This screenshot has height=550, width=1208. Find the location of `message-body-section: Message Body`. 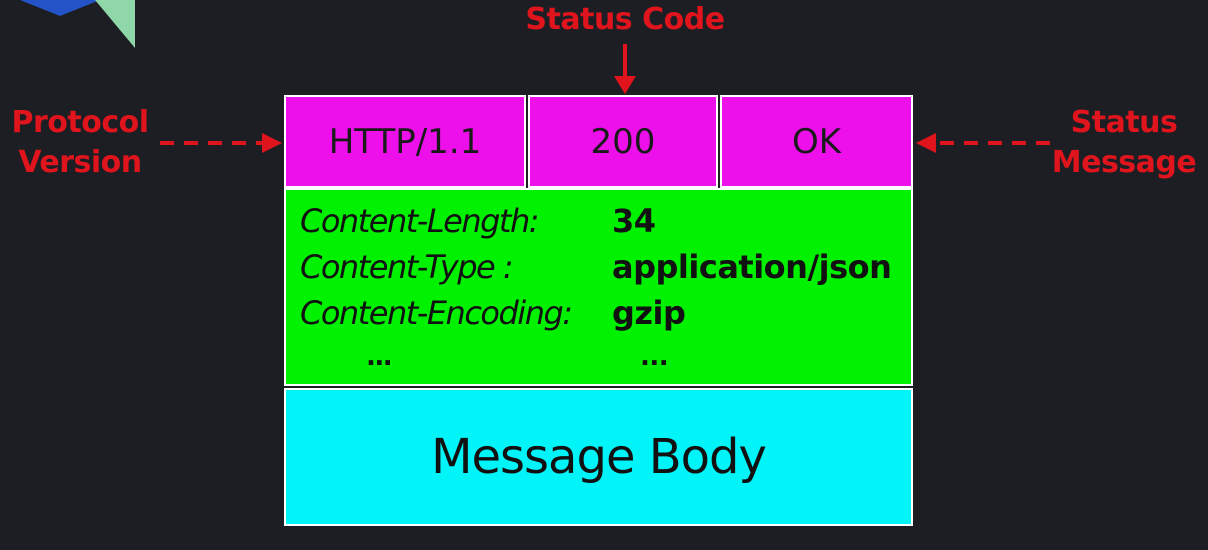

message-body-section: Message Body is located at coordinates (598, 457).